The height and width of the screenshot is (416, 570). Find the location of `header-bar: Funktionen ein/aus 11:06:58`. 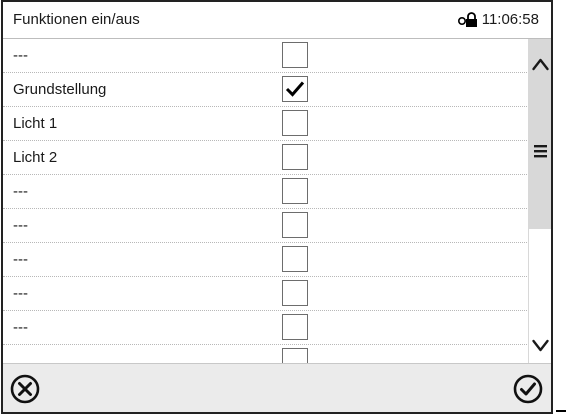

header-bar: Funktionen ein/aus 11:06:58 is located at coordinates (277, 20).